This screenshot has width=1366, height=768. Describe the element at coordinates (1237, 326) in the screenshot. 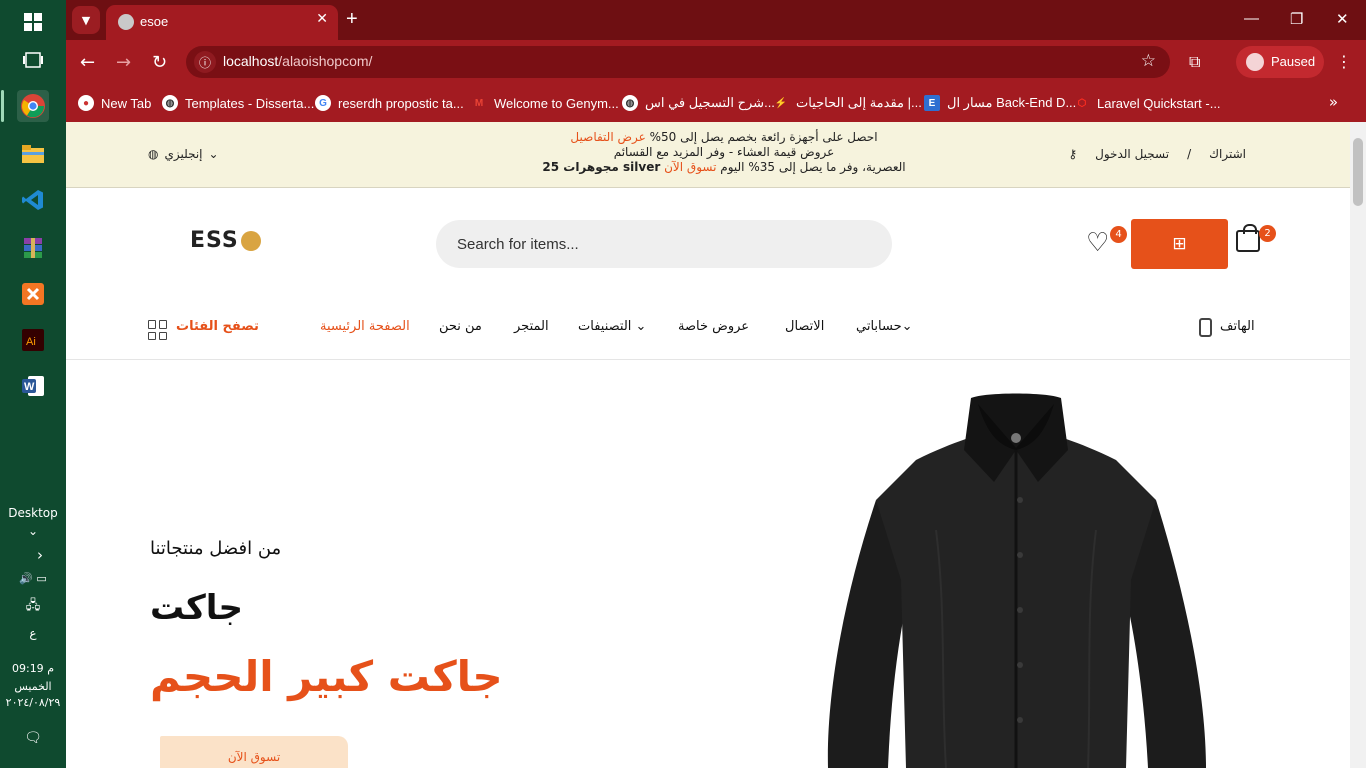

I see `phone-label: الهاتف` at that location.